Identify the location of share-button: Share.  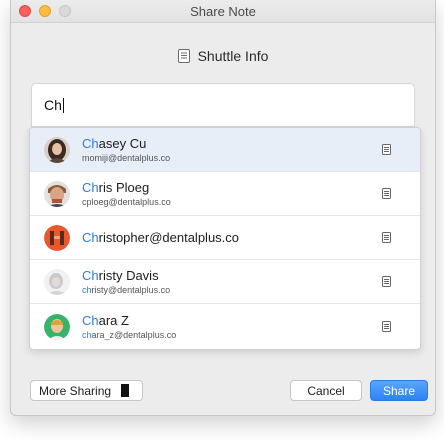
(399, 390).